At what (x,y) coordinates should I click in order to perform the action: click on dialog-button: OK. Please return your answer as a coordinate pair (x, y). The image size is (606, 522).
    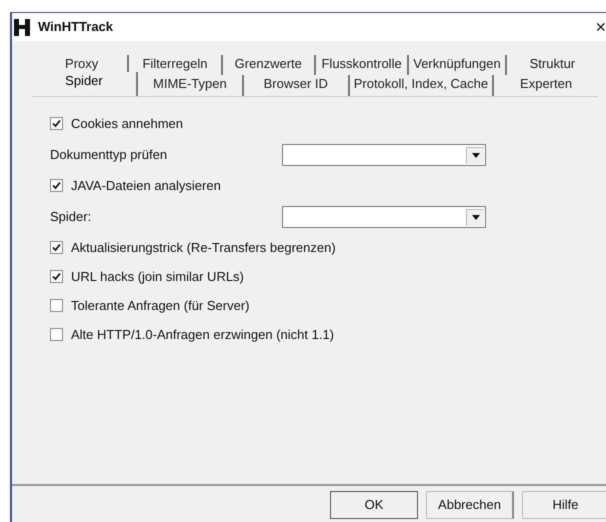
    Looking at the image, I should click on (374, 505).